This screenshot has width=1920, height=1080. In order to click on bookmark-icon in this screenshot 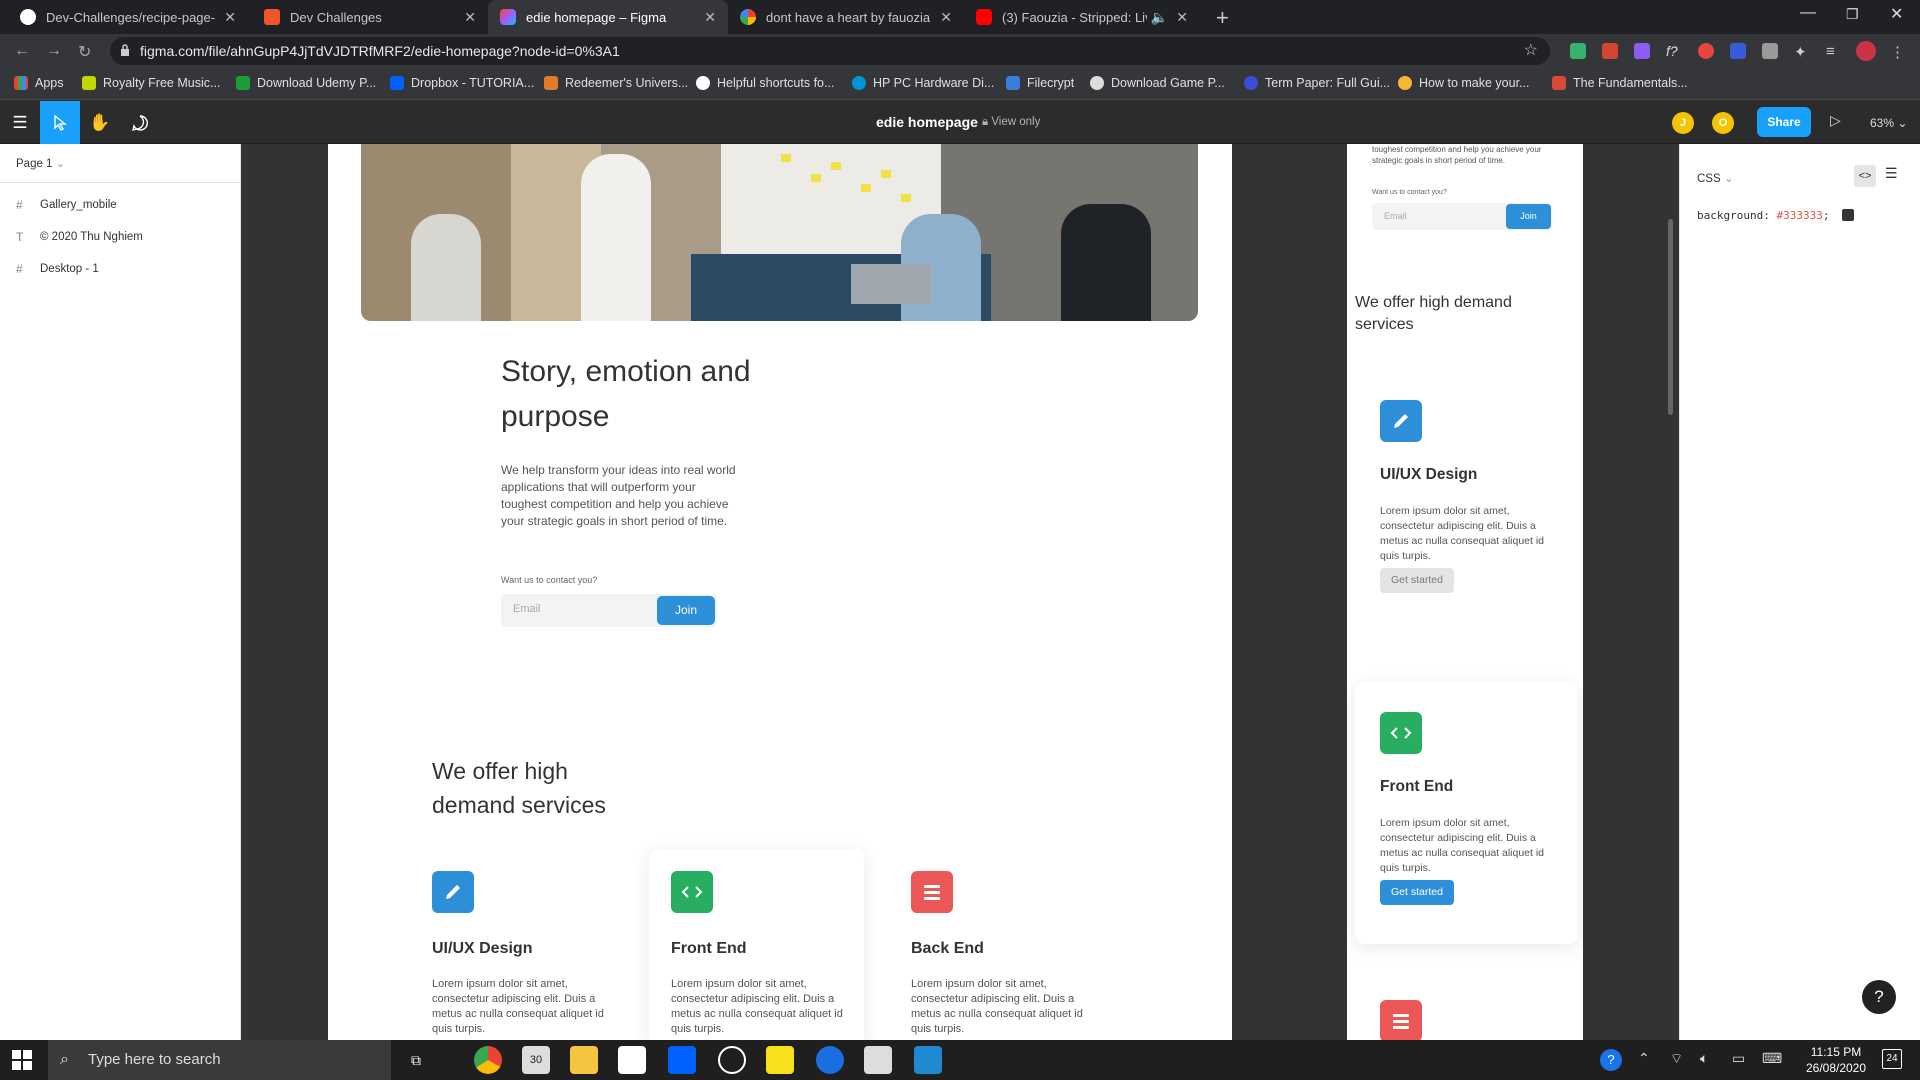, I will do `click(1559, 83)`.